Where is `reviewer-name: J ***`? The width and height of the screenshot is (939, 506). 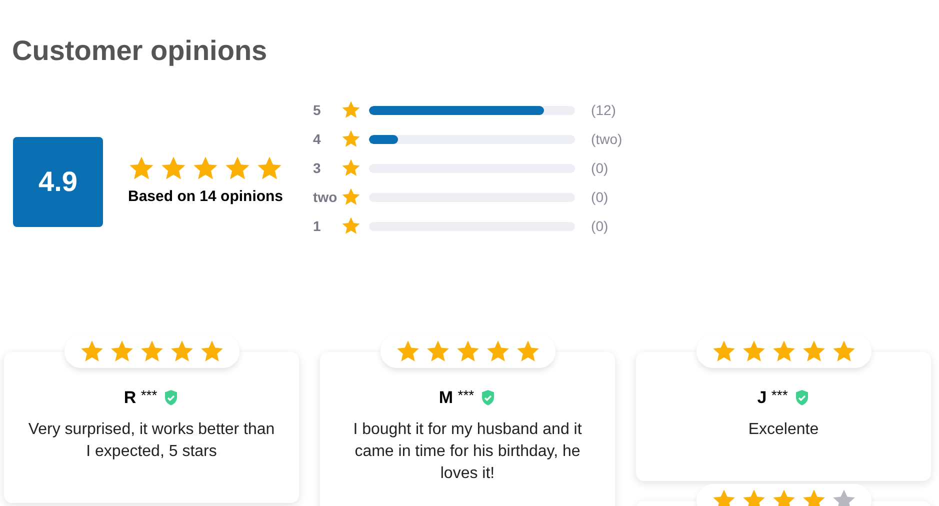 reviewer-name: J *** is located at coordinates (772, 397).